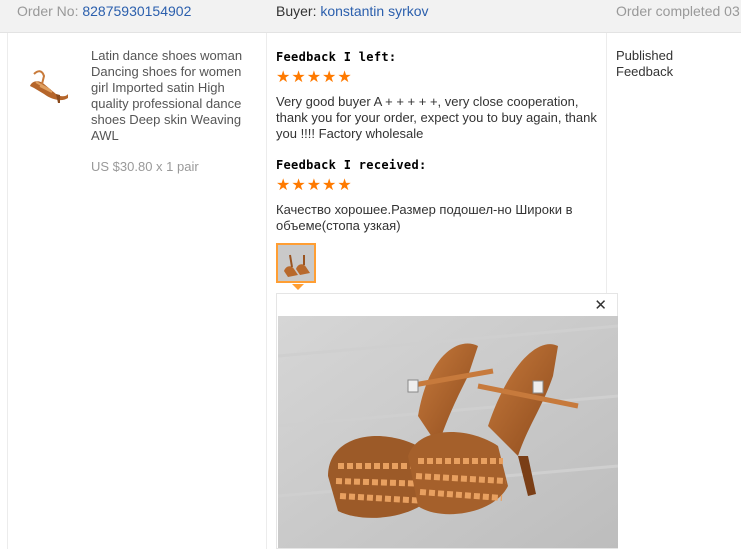 This screenshot has height=549, width=741. I want to click on buyer-label: Buyer:, so click(298, 11).